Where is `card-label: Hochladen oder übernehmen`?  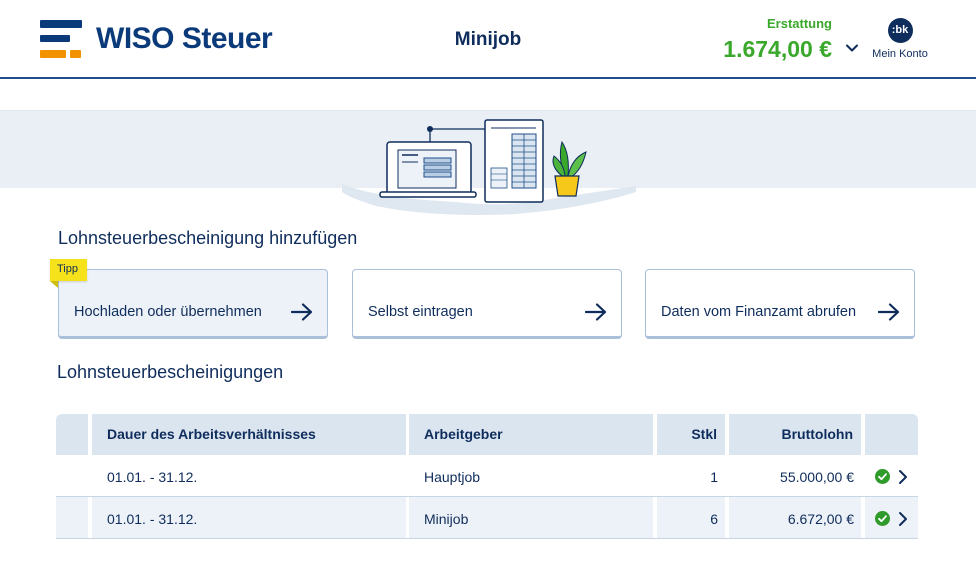 card-label: Hochladen oder übernehmen is located at coordinates (168, 312).